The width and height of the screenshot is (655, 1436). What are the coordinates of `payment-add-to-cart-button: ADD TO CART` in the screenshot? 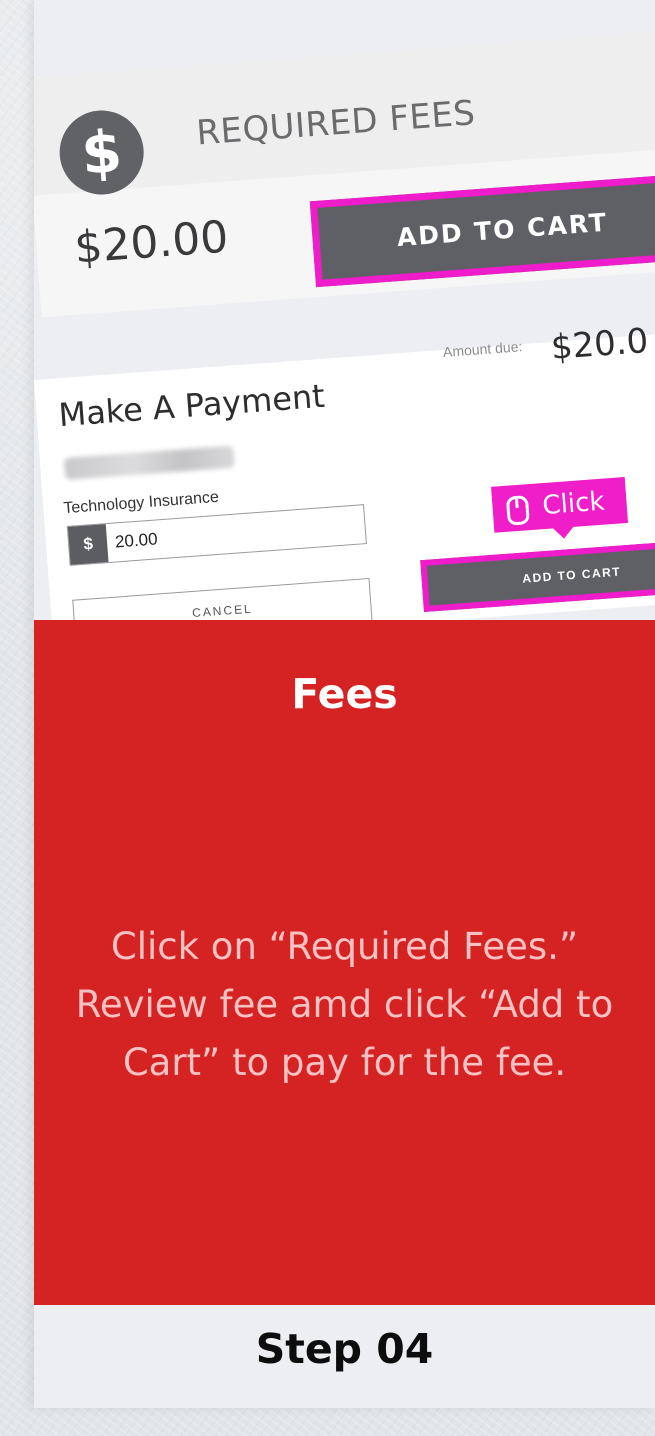 It's located at (537, 575).